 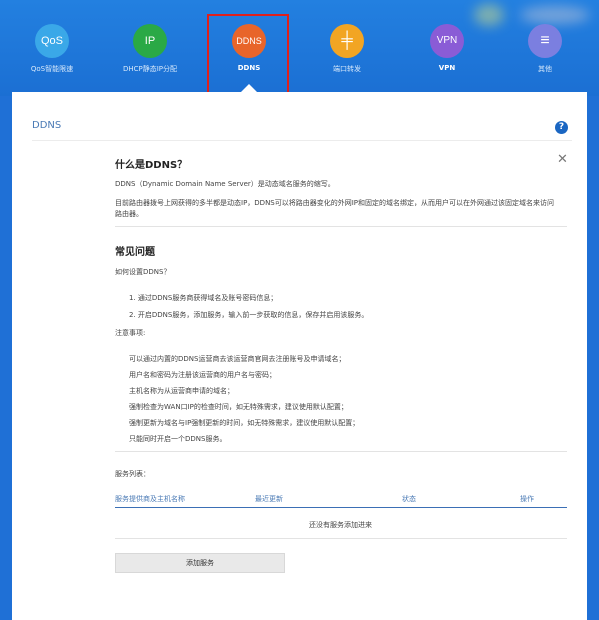 I want to click on table-bottom-divider, so click(x=341, y=538).